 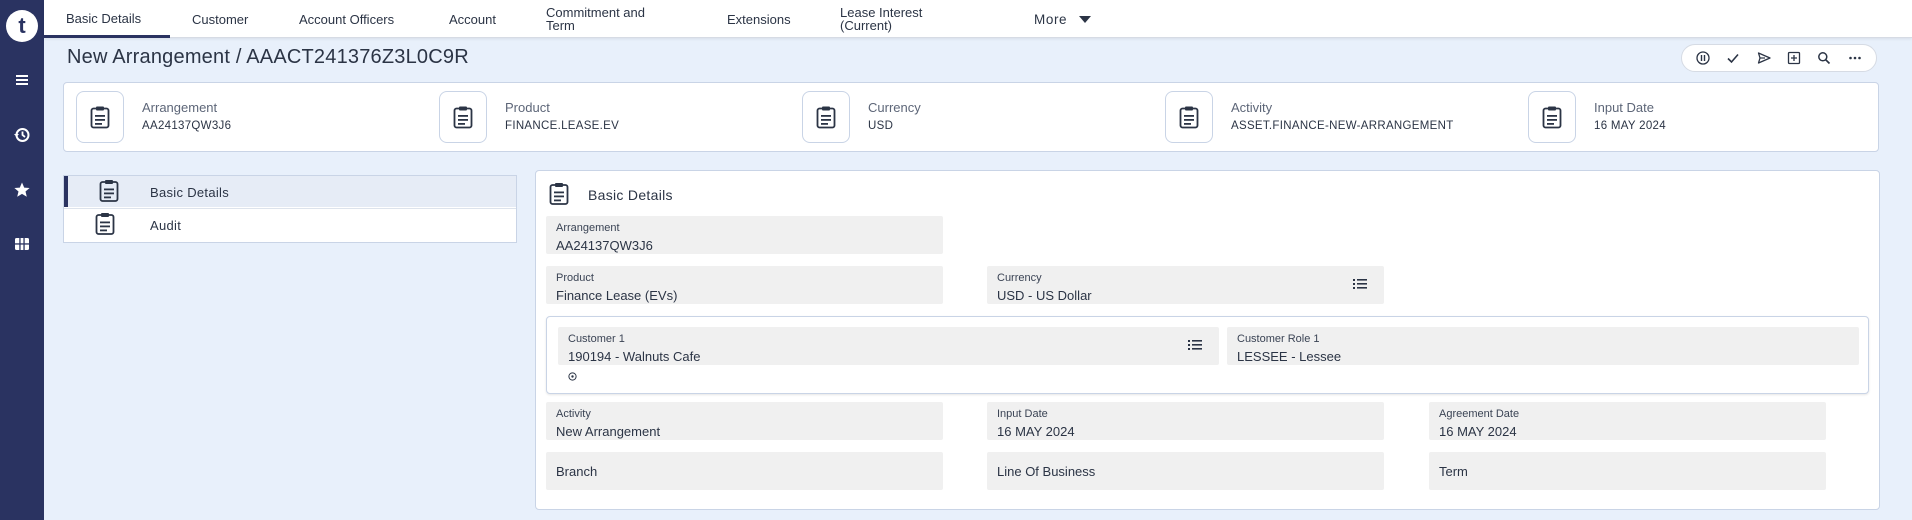 What do you see at coordinates (1543, 346) in the screenshot?
I see `customer-role-1-field: Customer Role 1 LESSEE - Lessee` at bounding box center [1543, 346].